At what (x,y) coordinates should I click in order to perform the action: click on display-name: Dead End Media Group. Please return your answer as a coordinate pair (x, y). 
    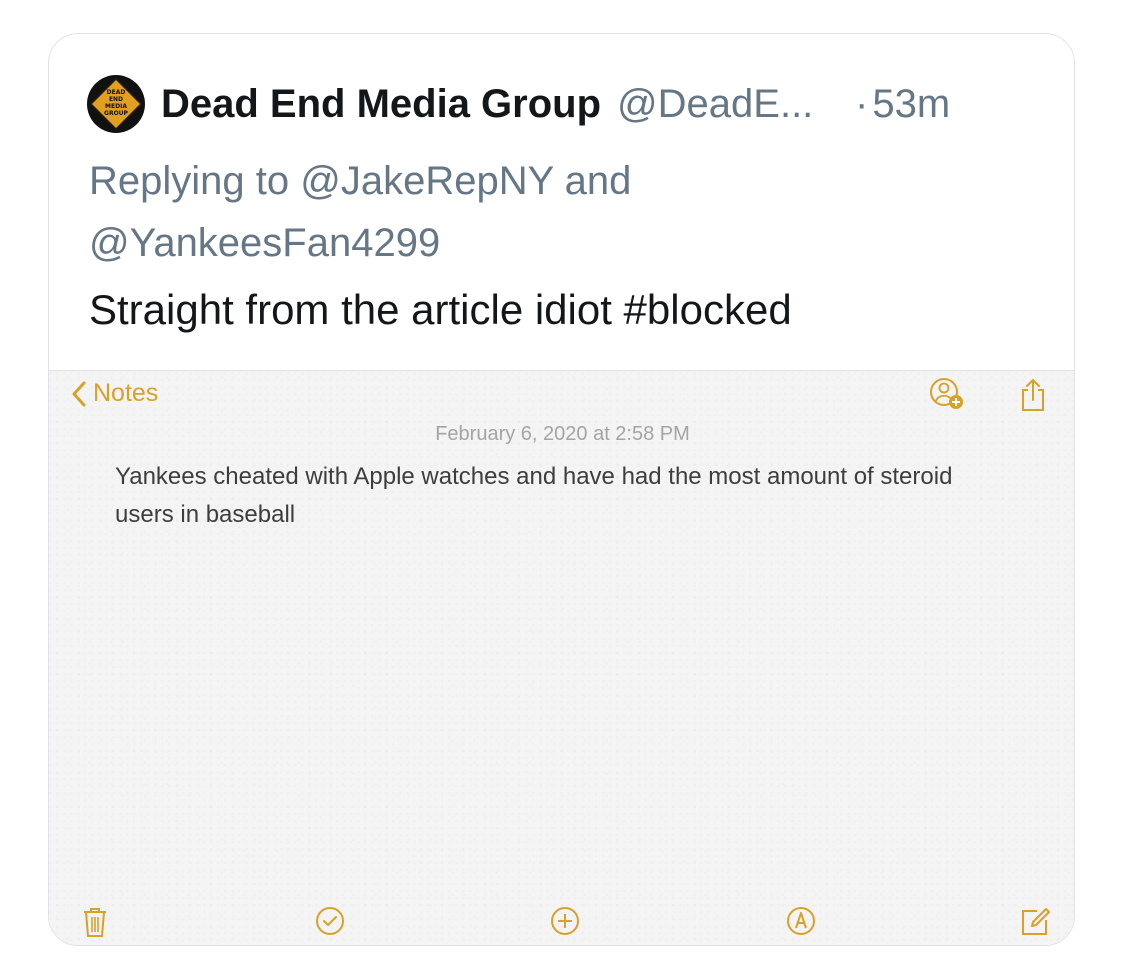
    Looking at the image, I should click on (381, 104).